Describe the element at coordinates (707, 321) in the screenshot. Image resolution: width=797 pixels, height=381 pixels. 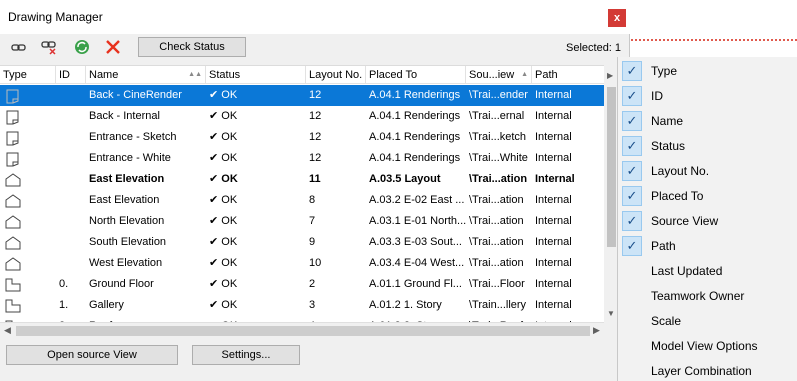
I see `menu-item-column-toggle: Scale` at that location.